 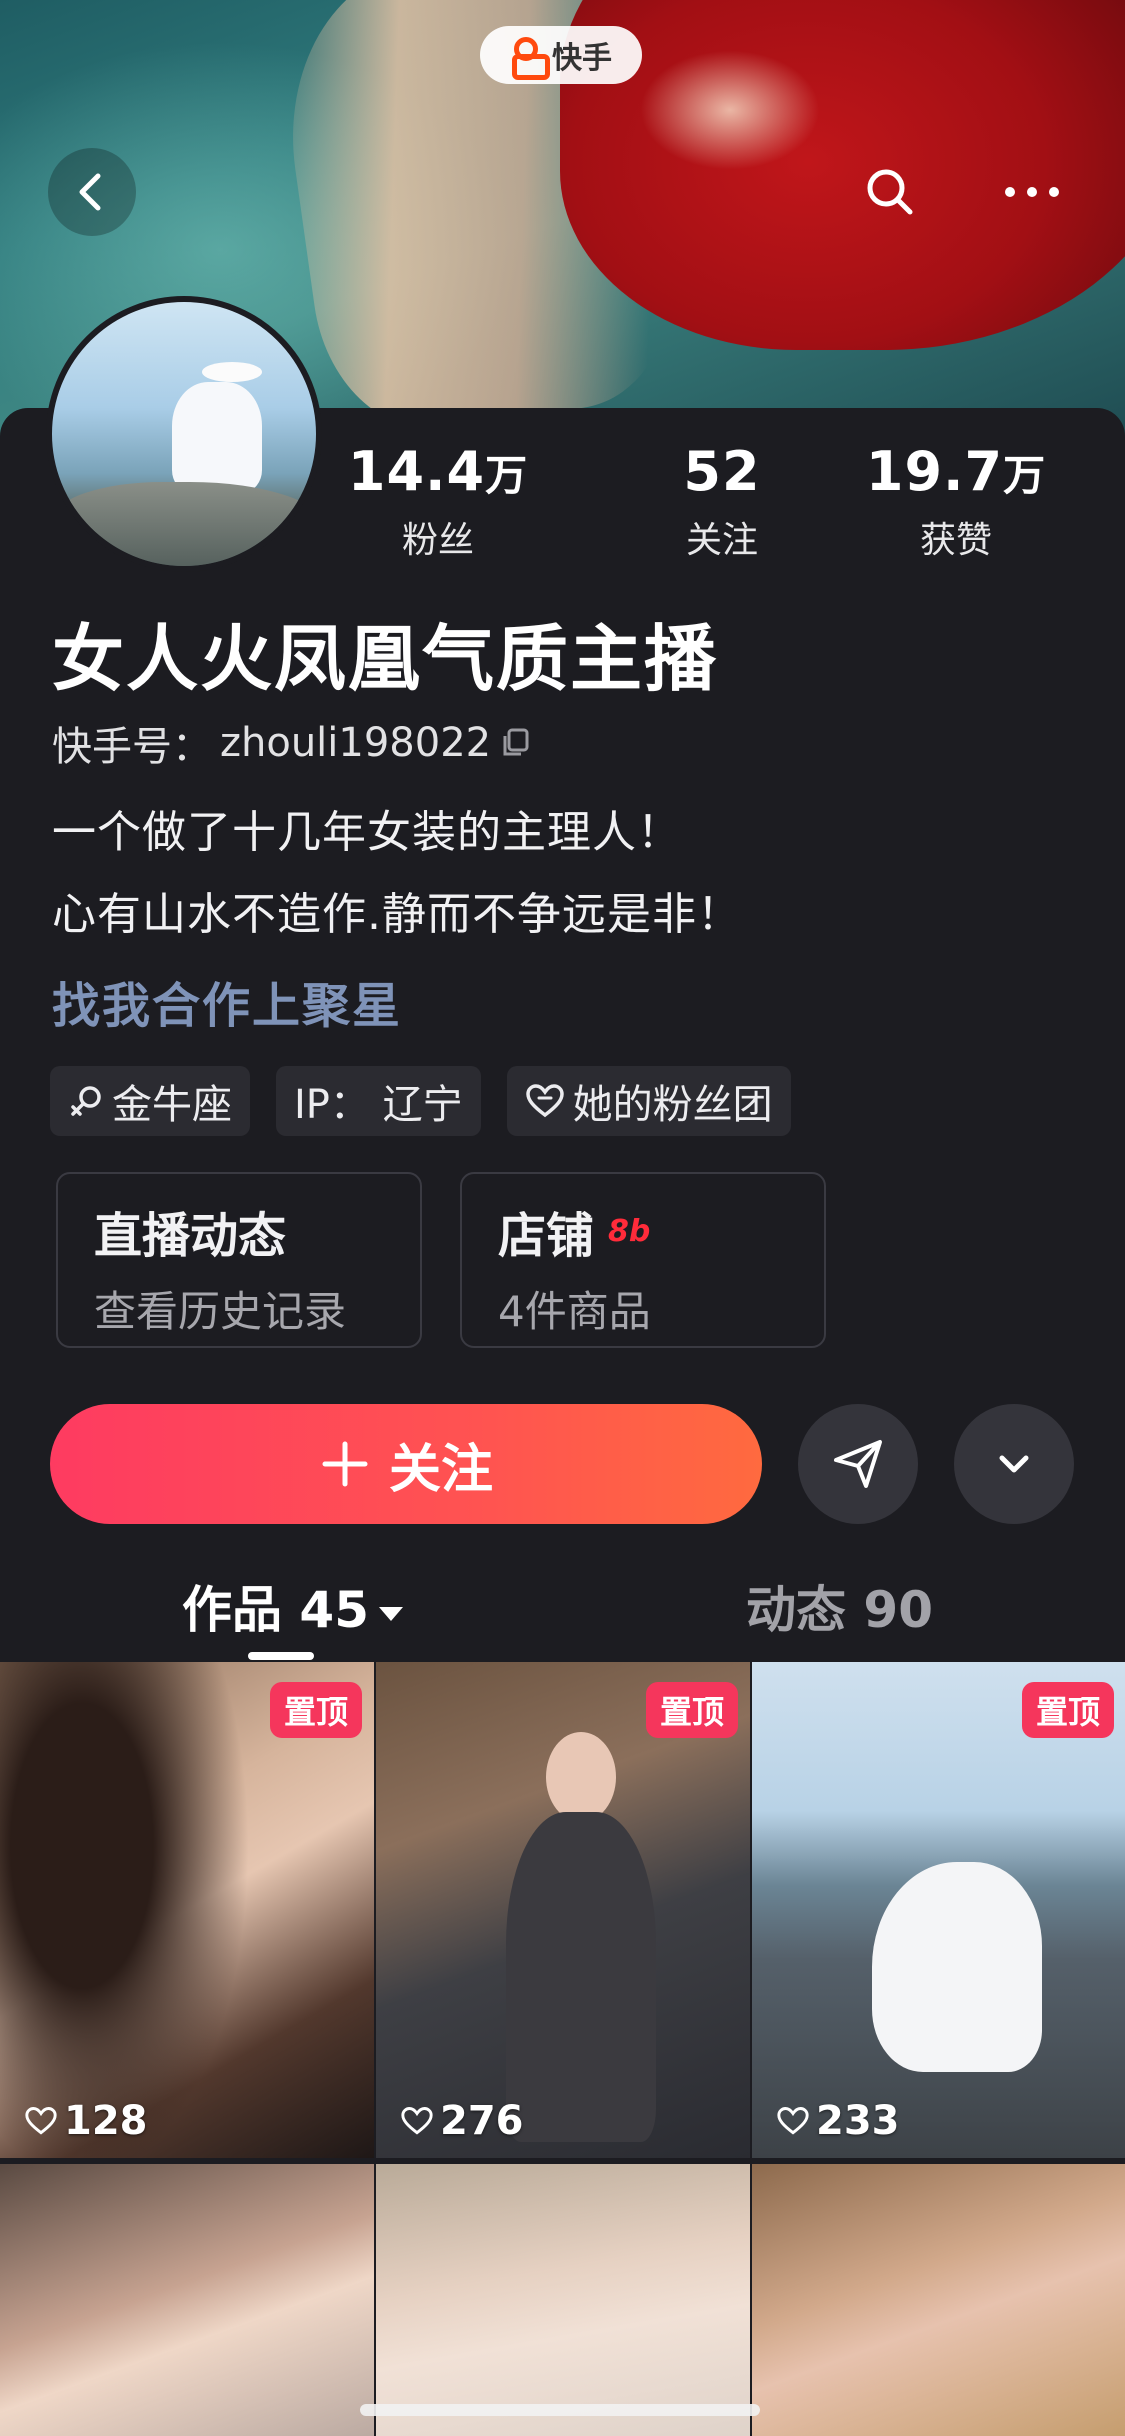 What do you see at coordinates (440, 1469) in the screenshot?
I see `follow-label: 关注` at bounding box center [440, 1469].